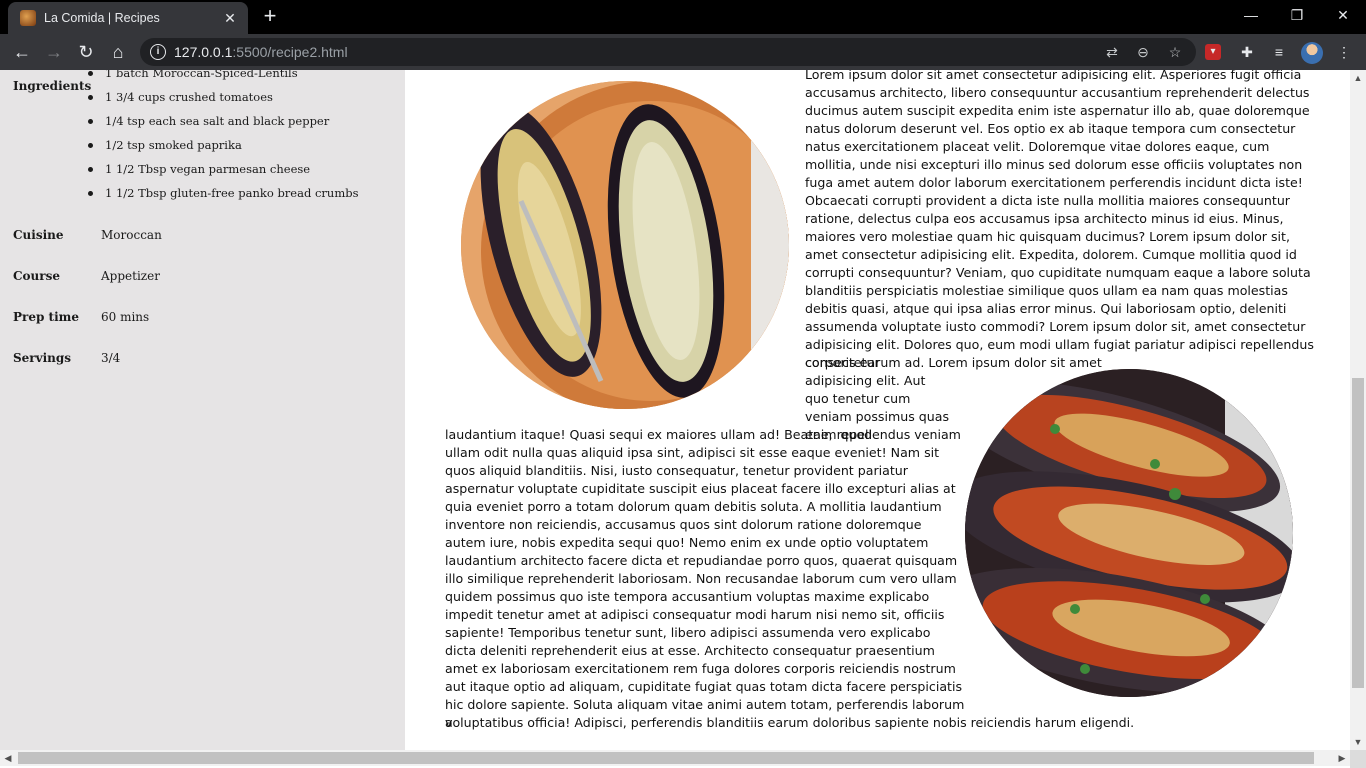 The width and height of the screenshot is (1366, 768). I want to click on meta-label: Cuisine, so click(38, 235).